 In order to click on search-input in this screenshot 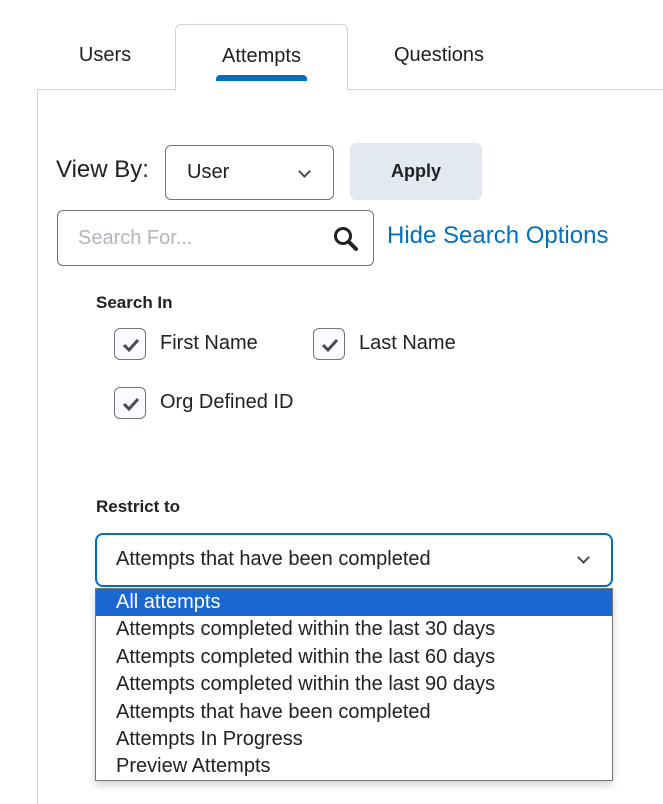, I will do `click(189, 238)`.